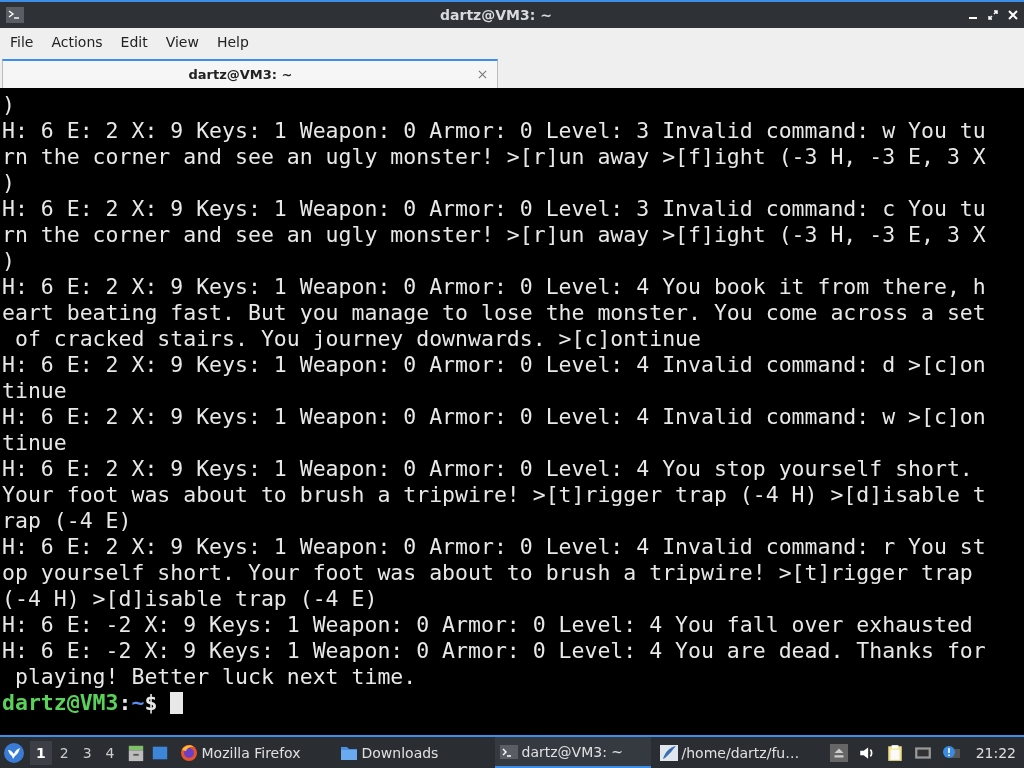 Image resolution: width=1024 pixels, height=768 pixels. What do you see at coordinates (110, 752) in the screenshot?
I see `workspace-button: 4` at bounding box center [110, 752].